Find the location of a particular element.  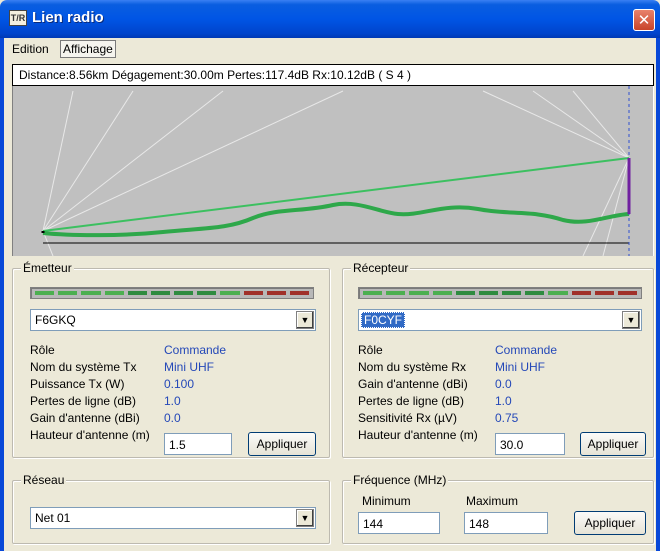

reseau-value: Net 01 is located at coordinates (53, 518).